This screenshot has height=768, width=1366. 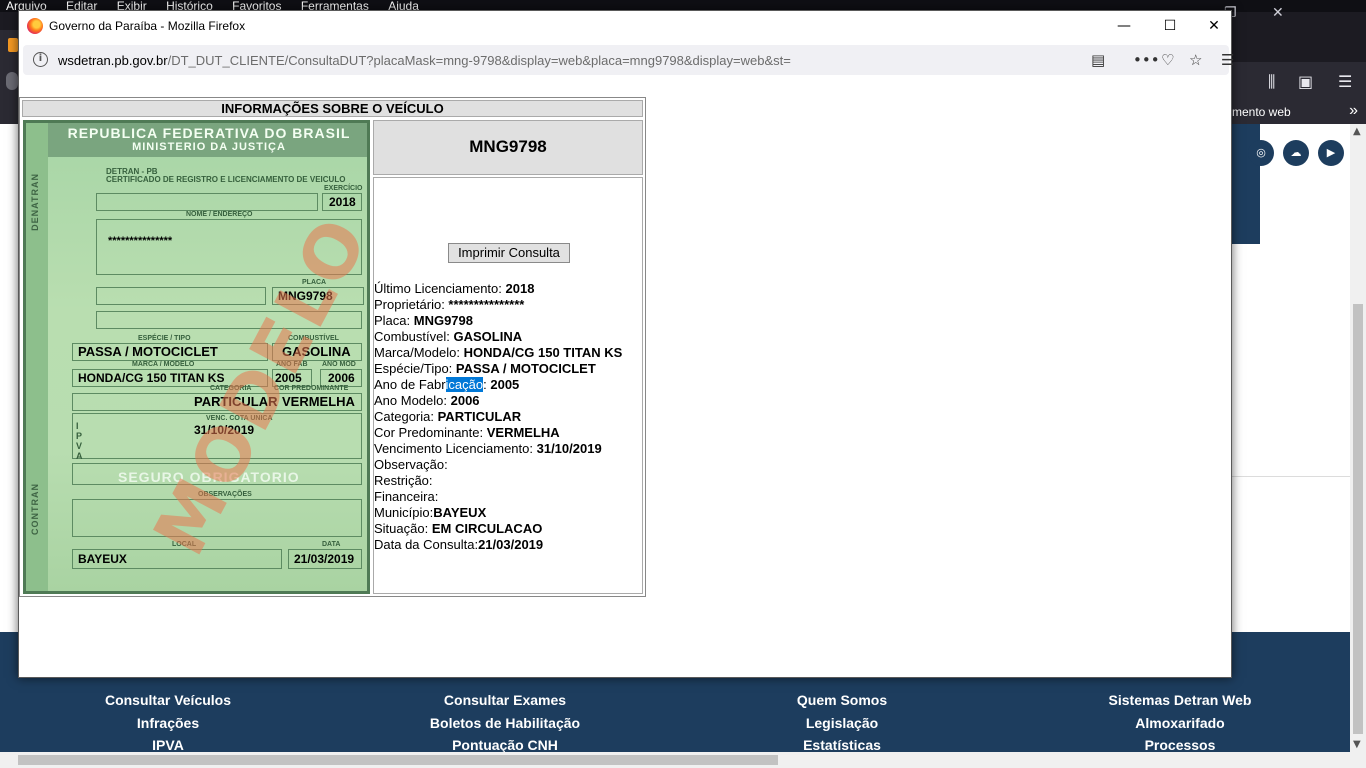 What do you see at coordinates (40, 59) in the screenshot?
I see `info-icon: i` at bounding box center [40, 59].